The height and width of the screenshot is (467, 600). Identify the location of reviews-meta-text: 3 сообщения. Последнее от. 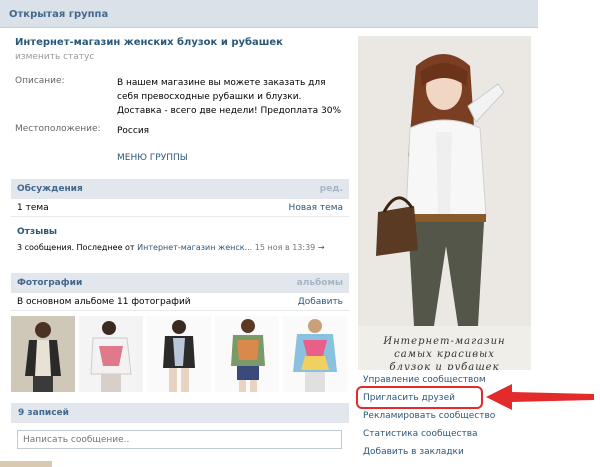
(76, 247).